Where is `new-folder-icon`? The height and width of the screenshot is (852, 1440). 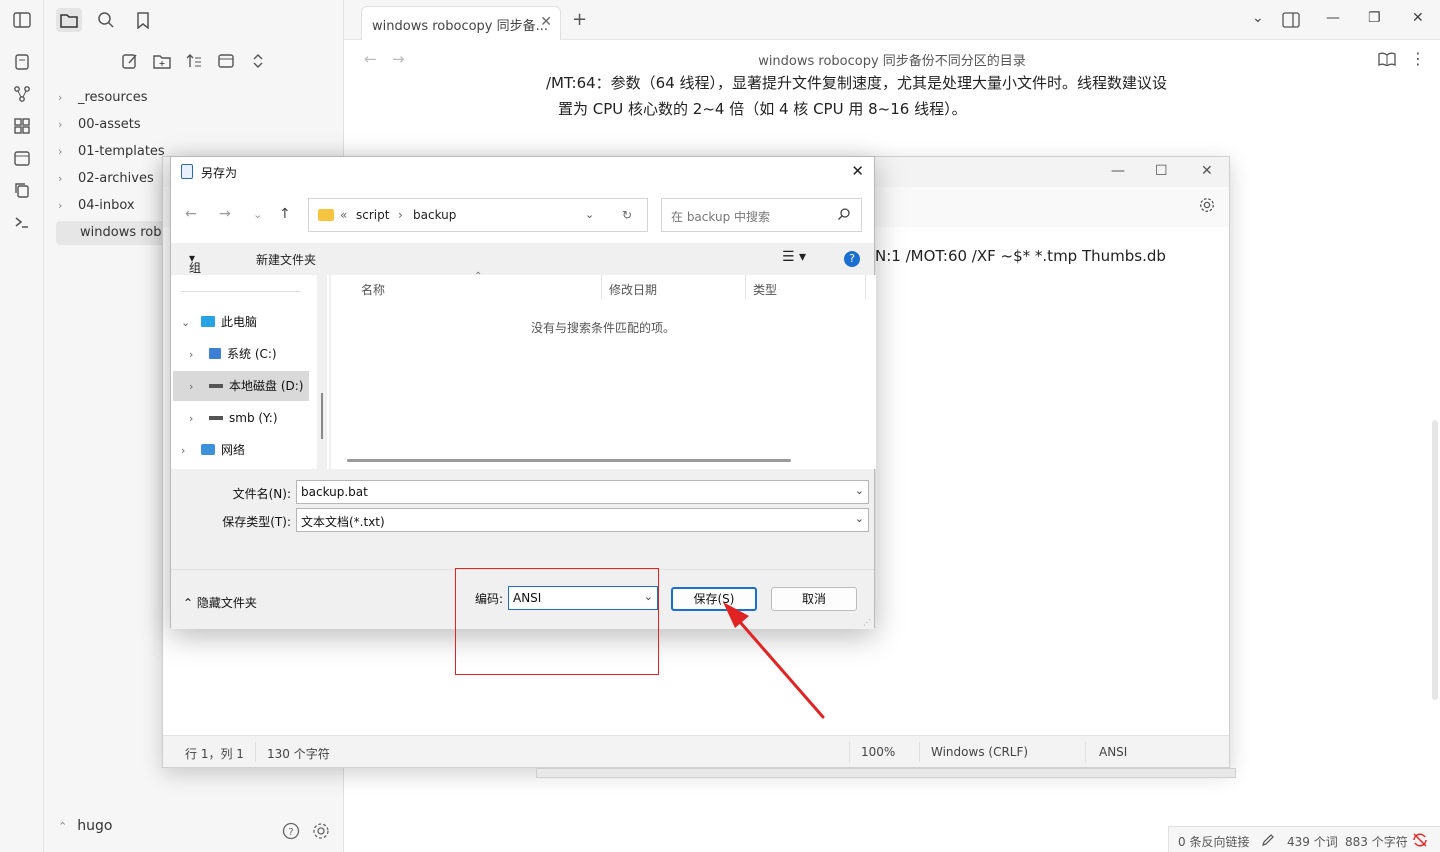 new-folder-icon is located at coordinates (162, 61).